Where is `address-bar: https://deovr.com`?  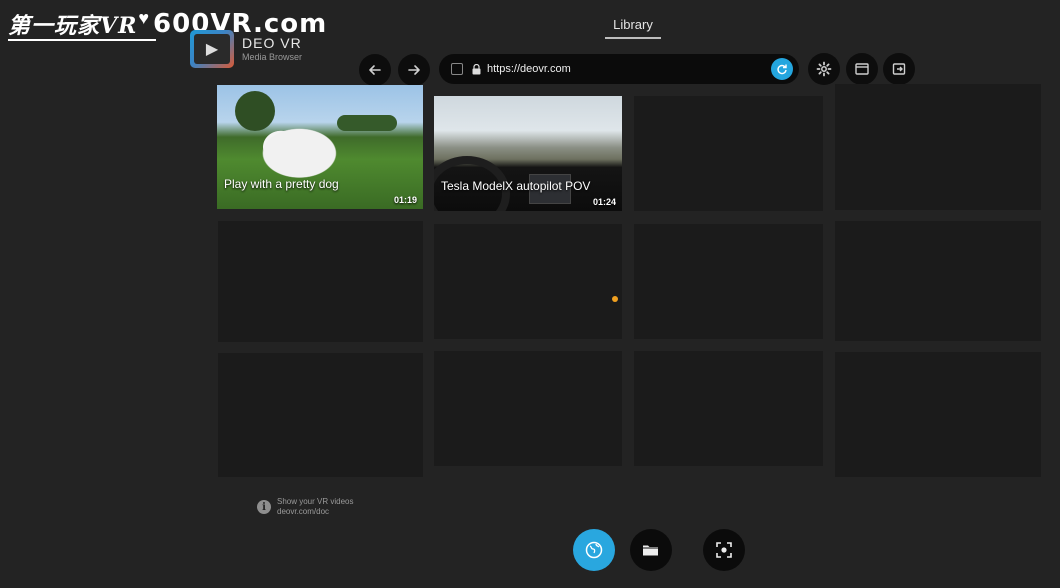
address-bar: https://deovr.com is located at coordinates (619, 69).